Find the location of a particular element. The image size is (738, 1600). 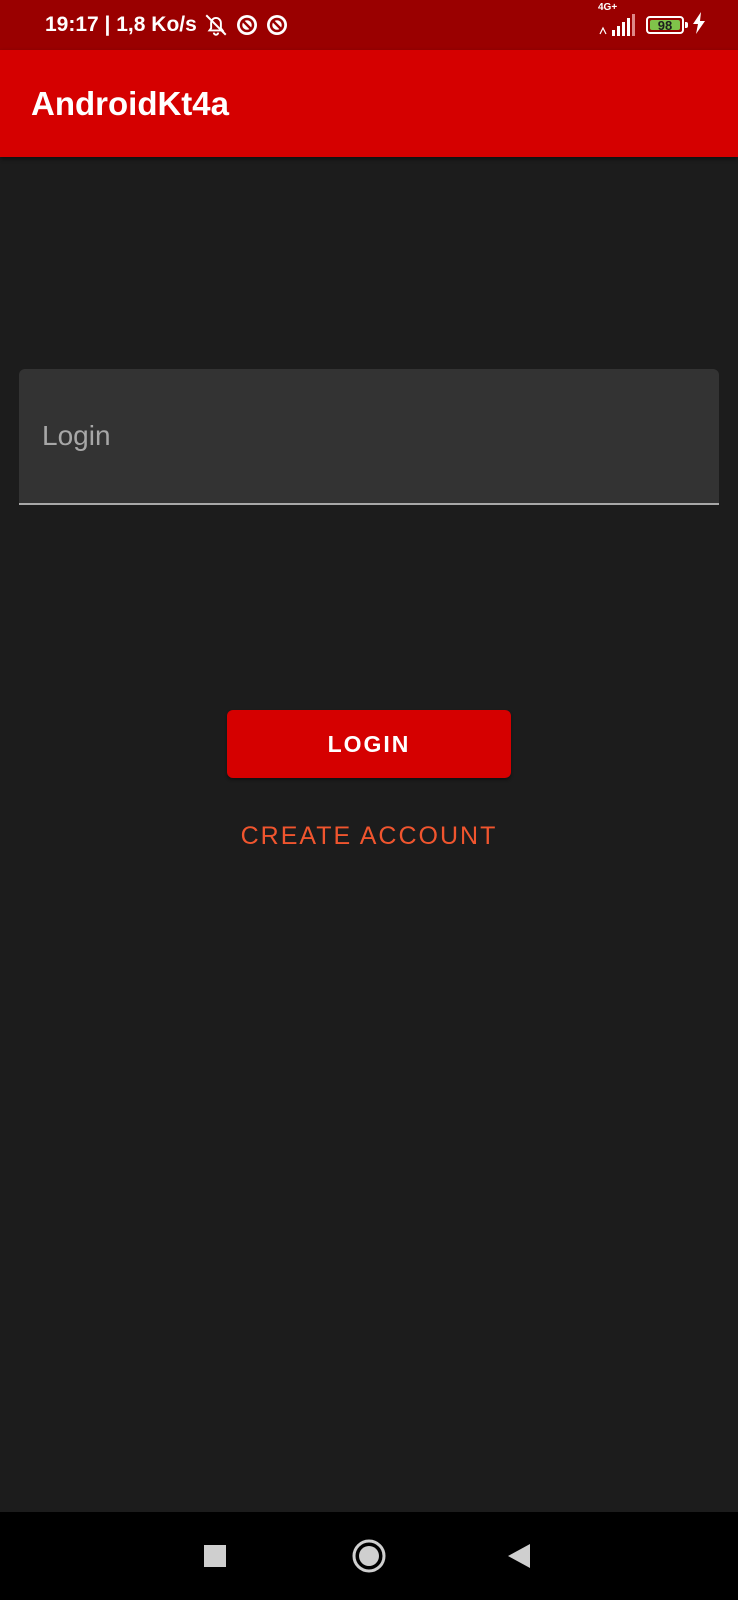

app-bar: AndroidKt4a is located at coordinates (369, 103).